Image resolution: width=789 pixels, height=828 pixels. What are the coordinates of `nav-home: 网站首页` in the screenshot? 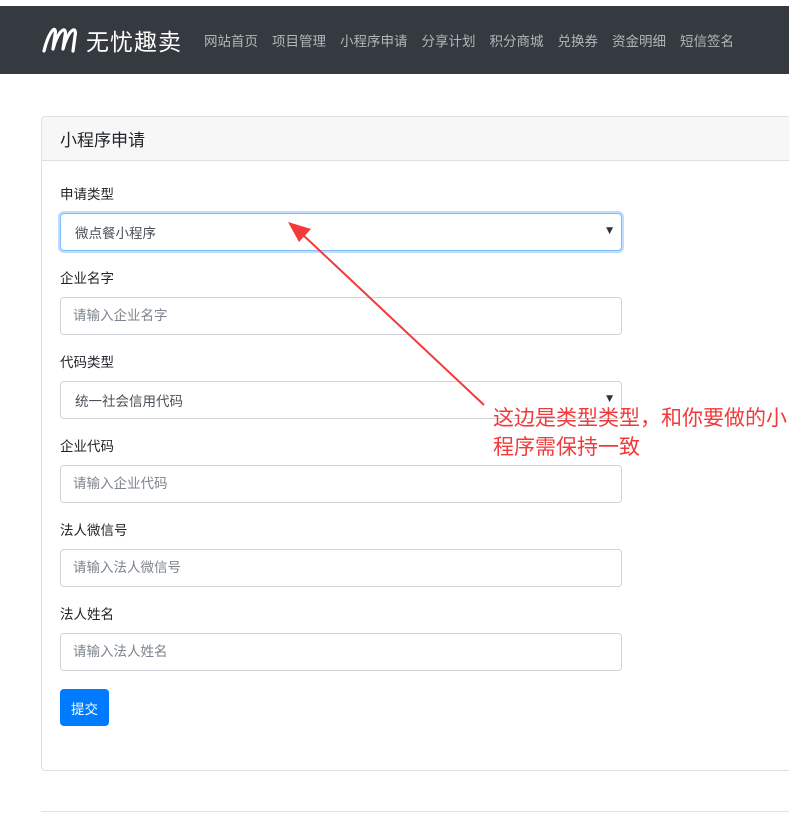 It's located at (231, 40).